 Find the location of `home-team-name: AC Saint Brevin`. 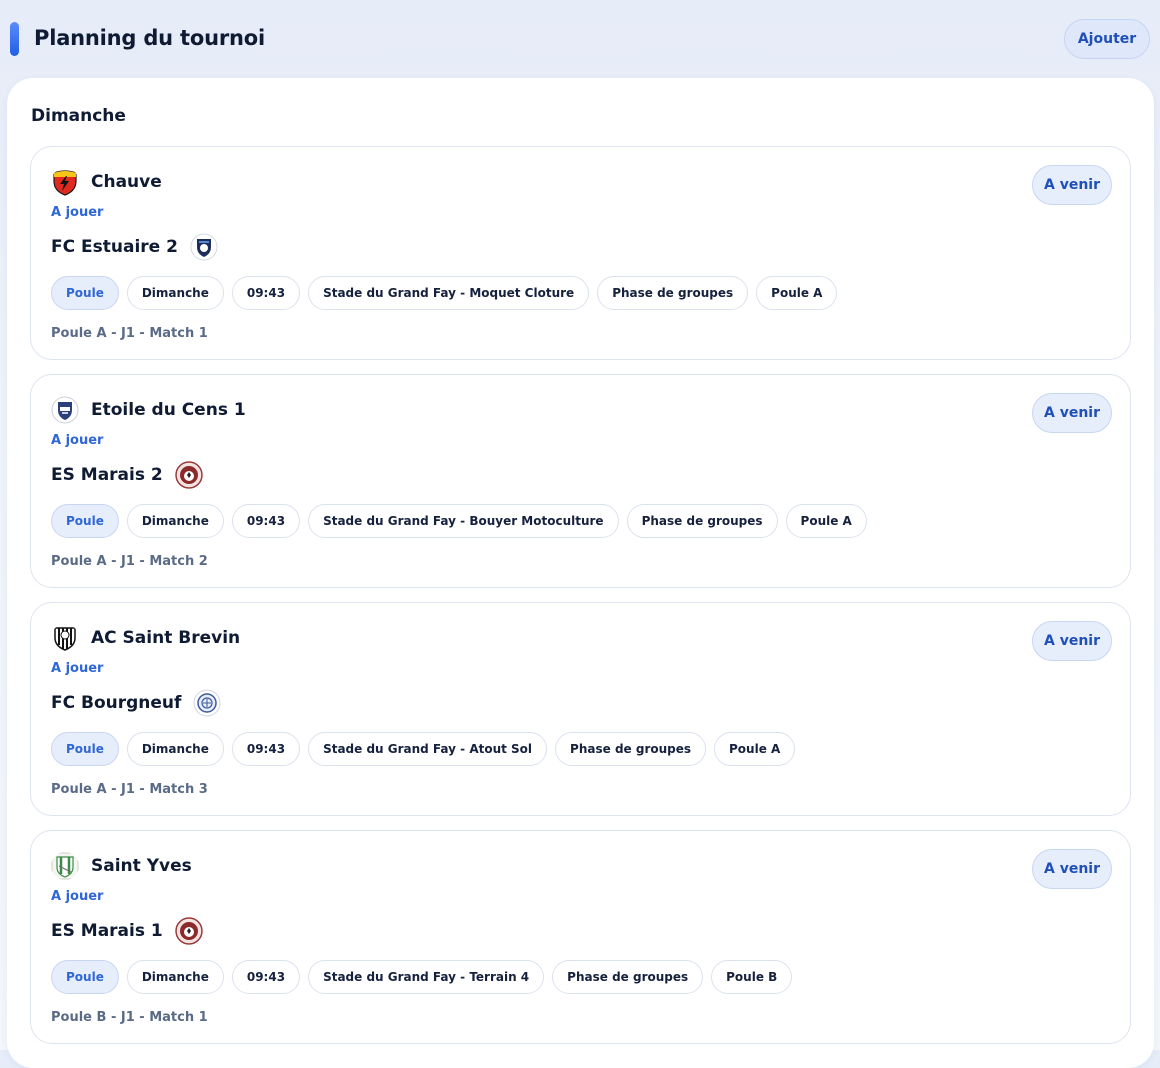

home-team-name: AC Saint Brevin is located at coordinates (166, 638).